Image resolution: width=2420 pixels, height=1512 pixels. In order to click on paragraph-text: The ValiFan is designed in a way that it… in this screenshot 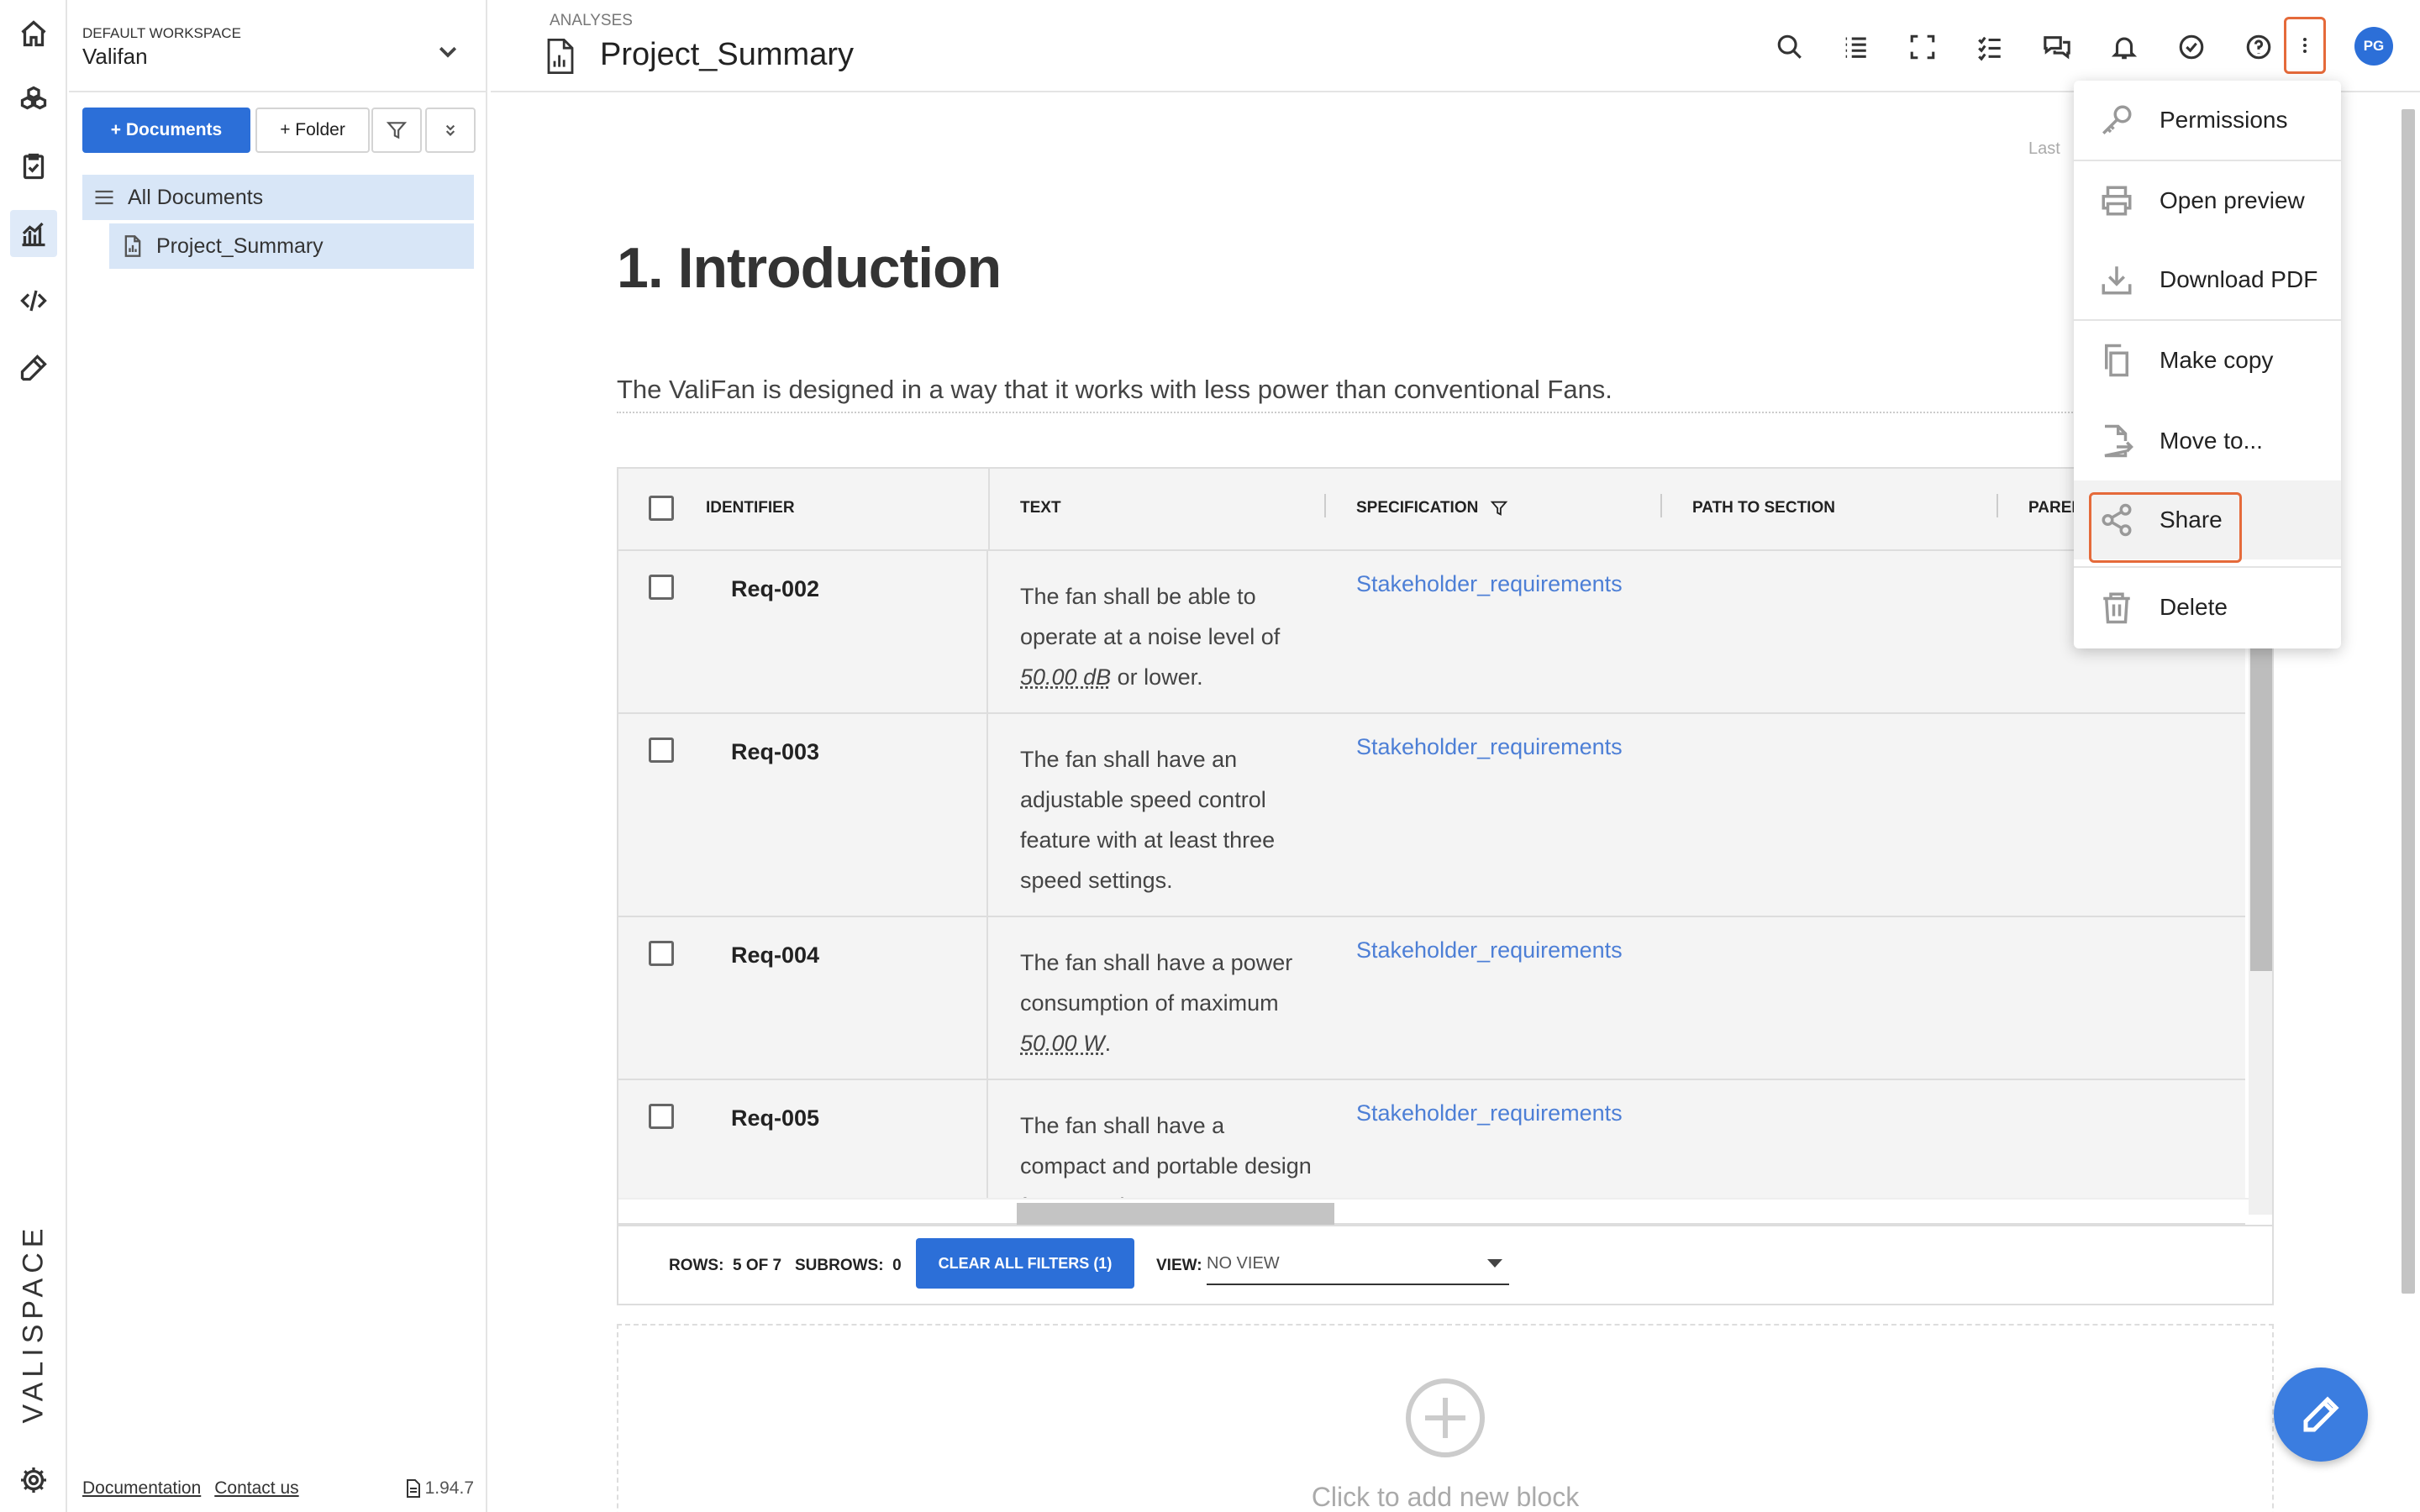, I will do `click(1356, 394)`.